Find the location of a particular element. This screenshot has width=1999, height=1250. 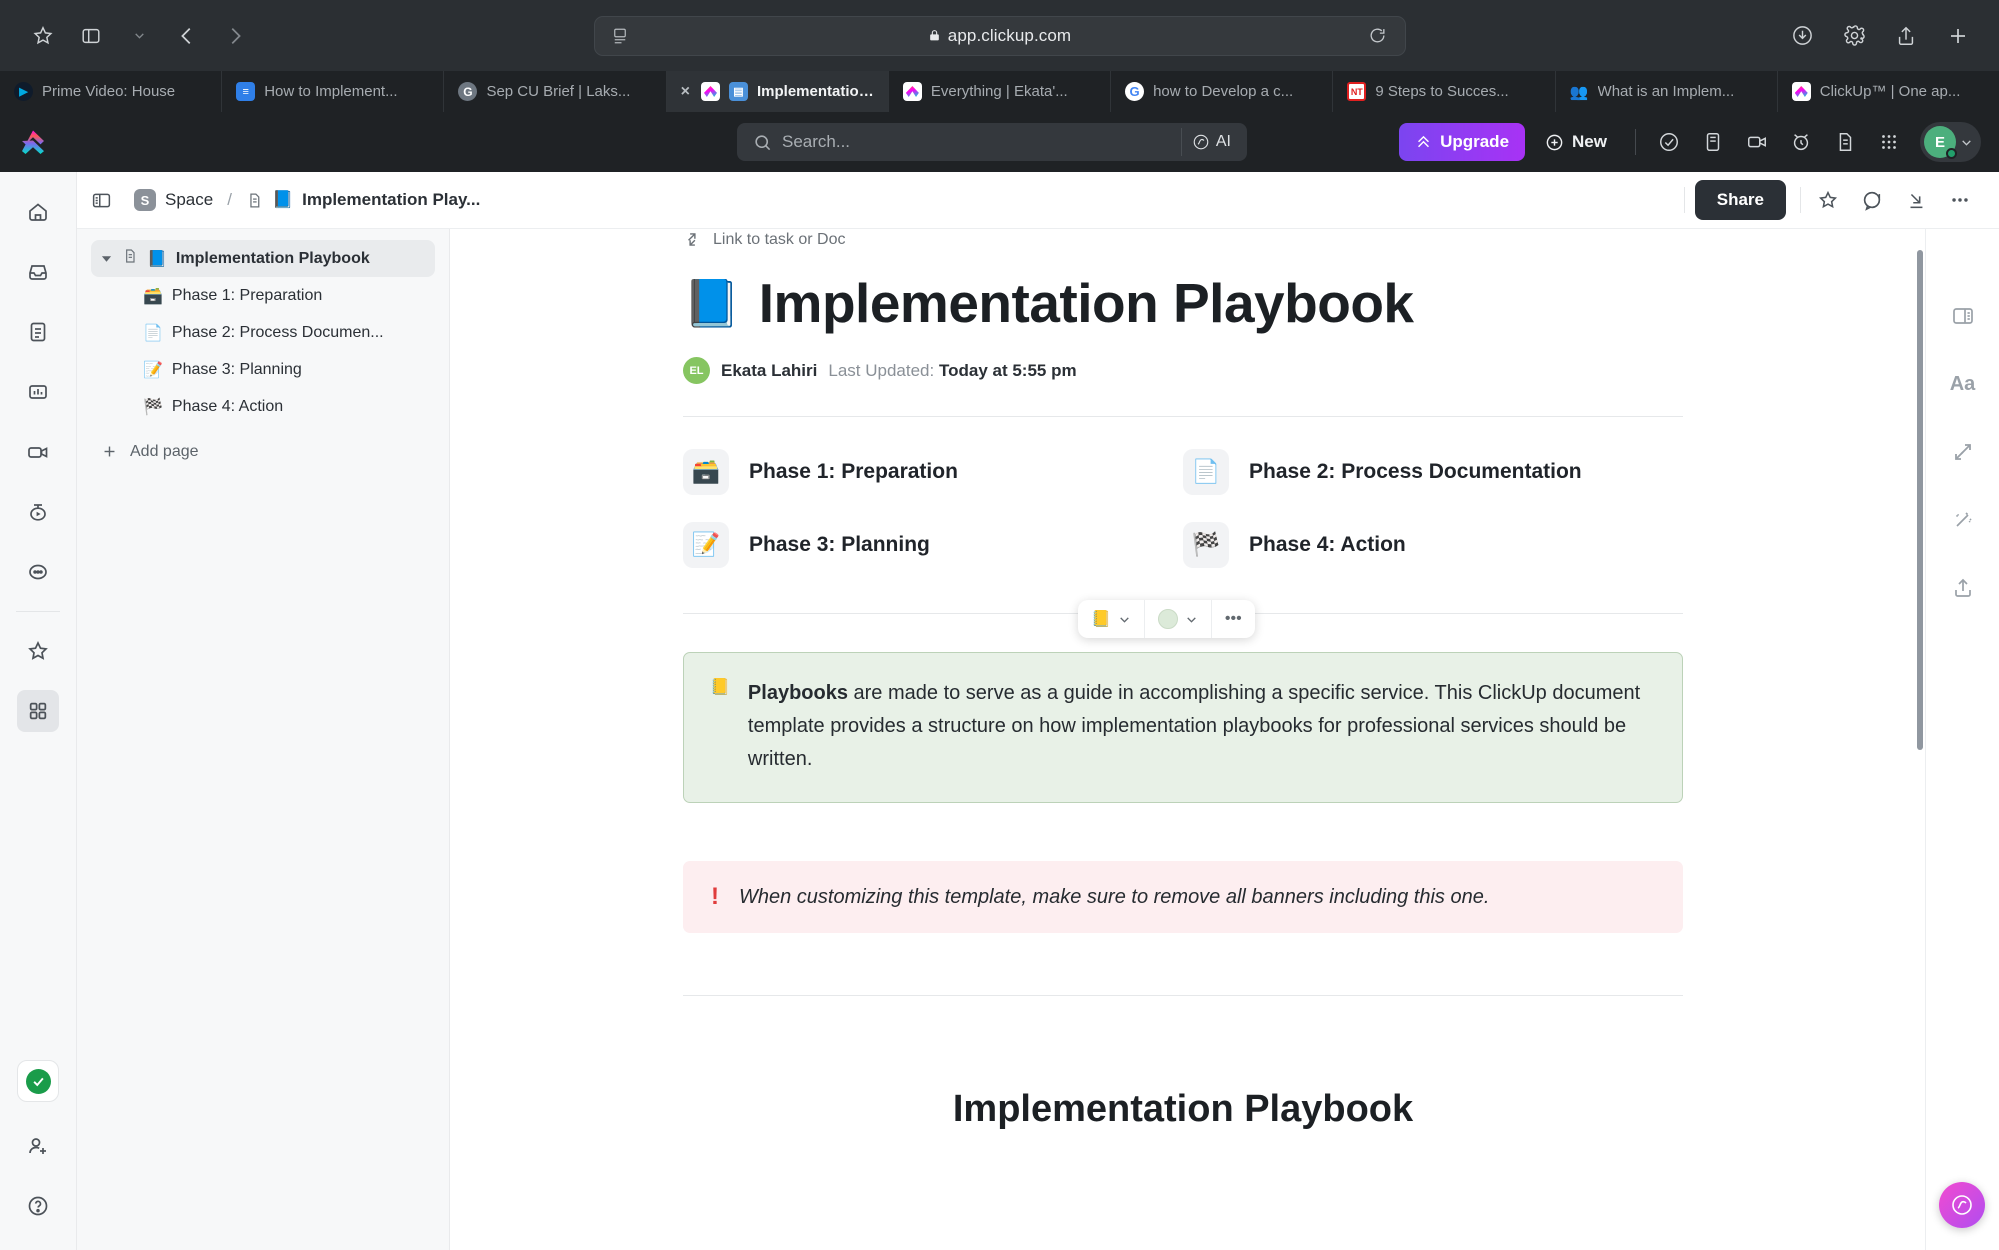

new-button: New is located at coordinates (1576, 142).